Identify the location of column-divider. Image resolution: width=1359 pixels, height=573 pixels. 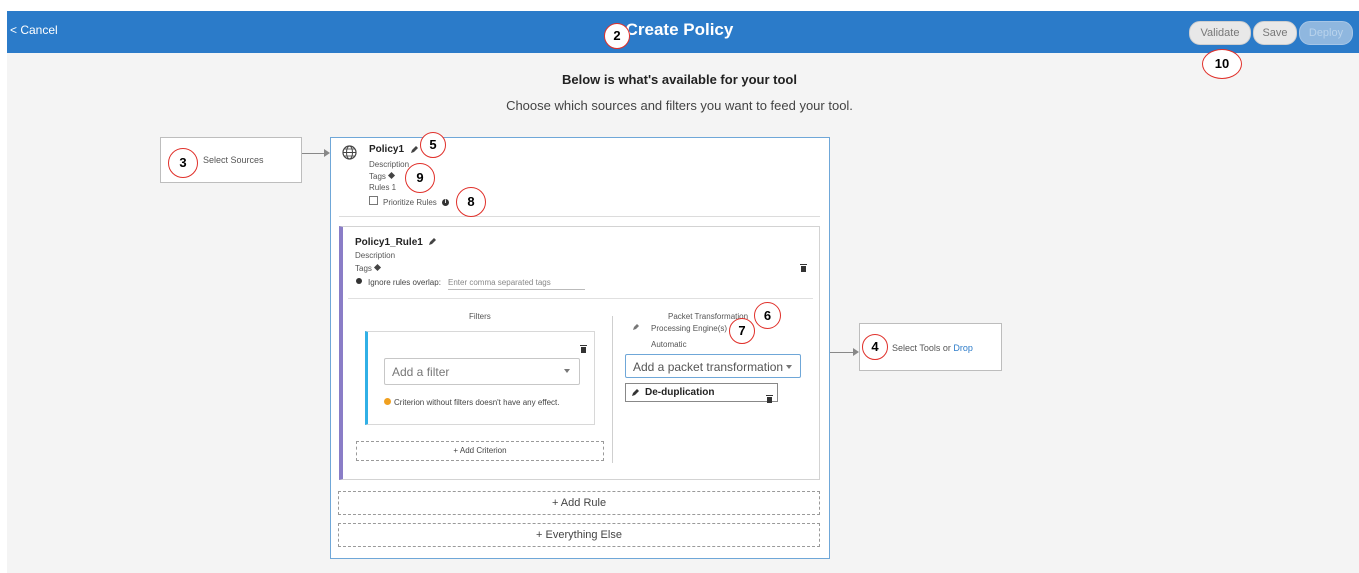
(612, 389).